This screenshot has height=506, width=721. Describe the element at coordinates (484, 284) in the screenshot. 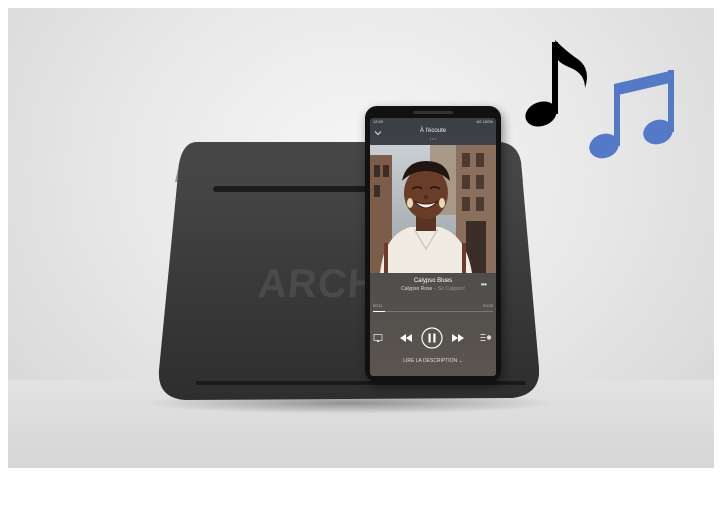

I see `more-icon: •••` at that location.